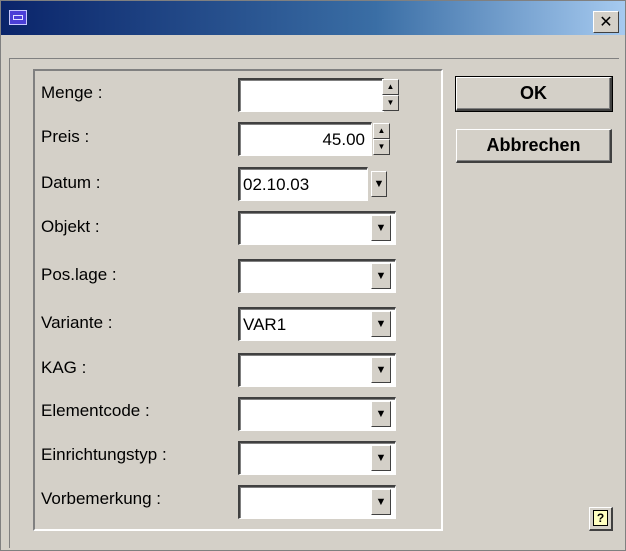 The width and height of the screenshot is (626, 551). Describe the element at coordinates (79, 274) in the screenshot. I see `poslage-label: Pos.lage :` at that location.